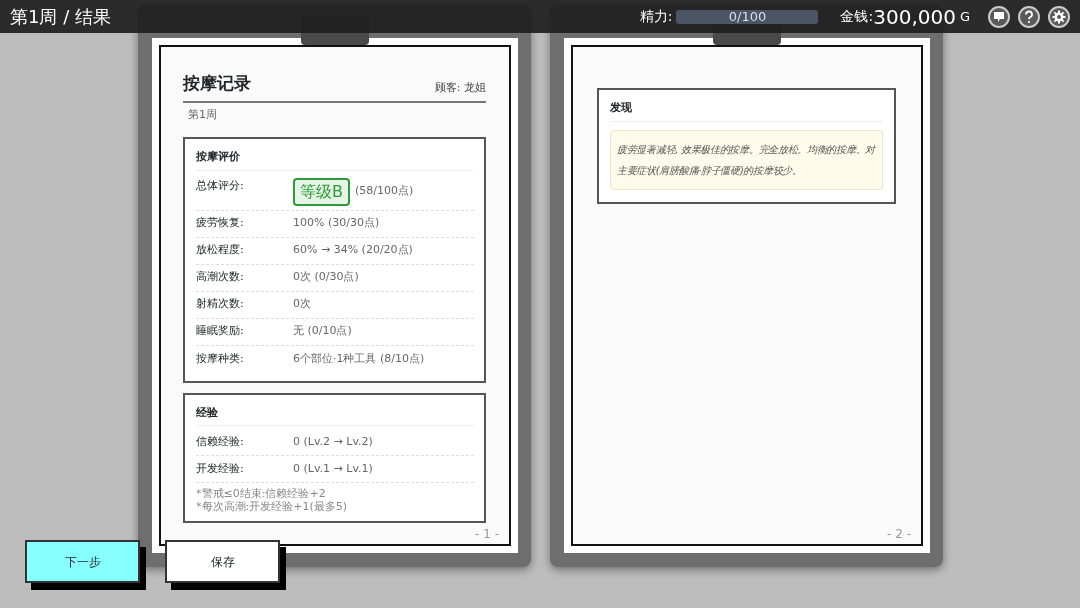 Image resolution: width=1080 pixels, height=608 pixels. I want to click on page-title: 按摩记录, so click(217, 83).